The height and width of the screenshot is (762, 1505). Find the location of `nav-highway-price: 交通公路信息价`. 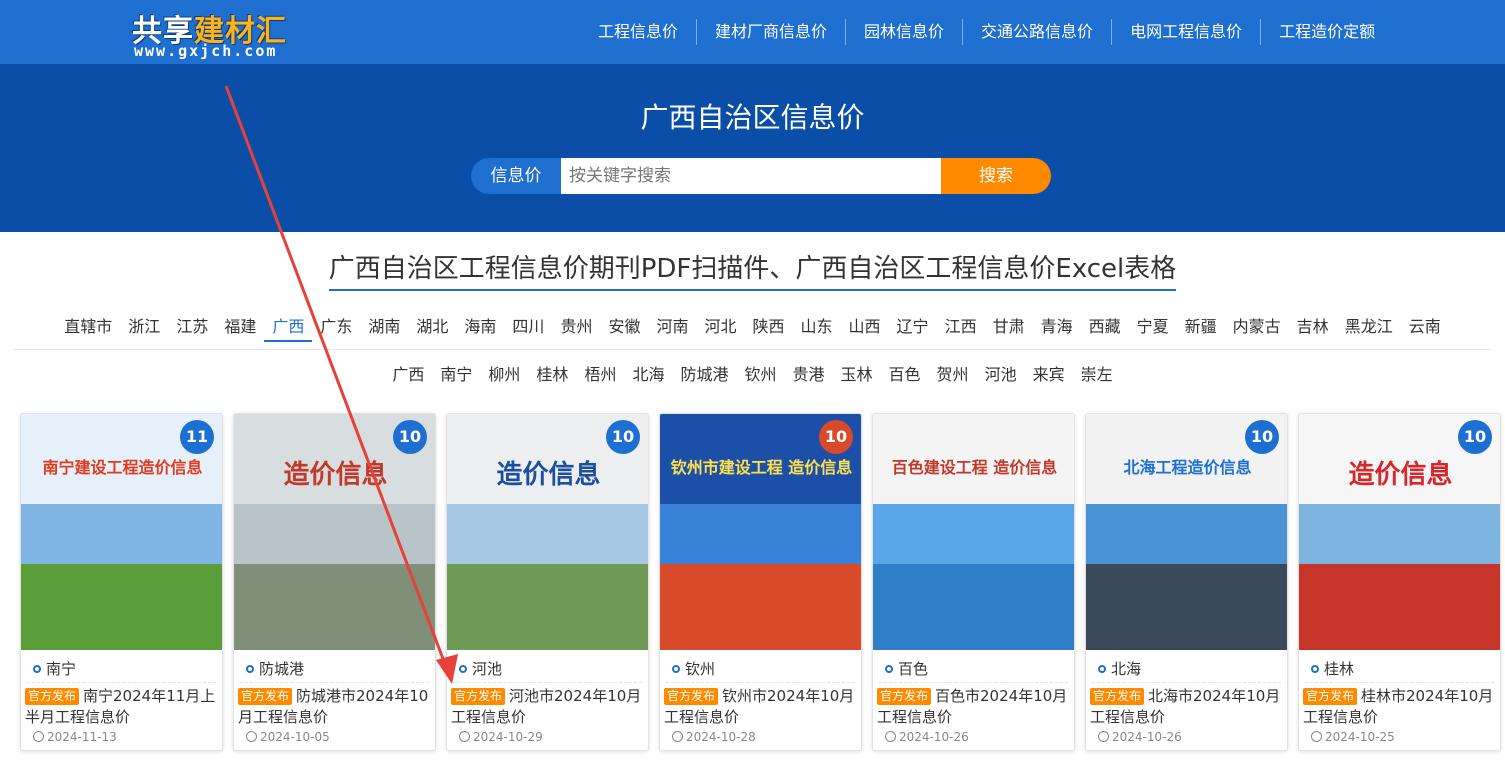

nav-highway-price: 交通公路信息价 is located at coordinates (1038, 32).